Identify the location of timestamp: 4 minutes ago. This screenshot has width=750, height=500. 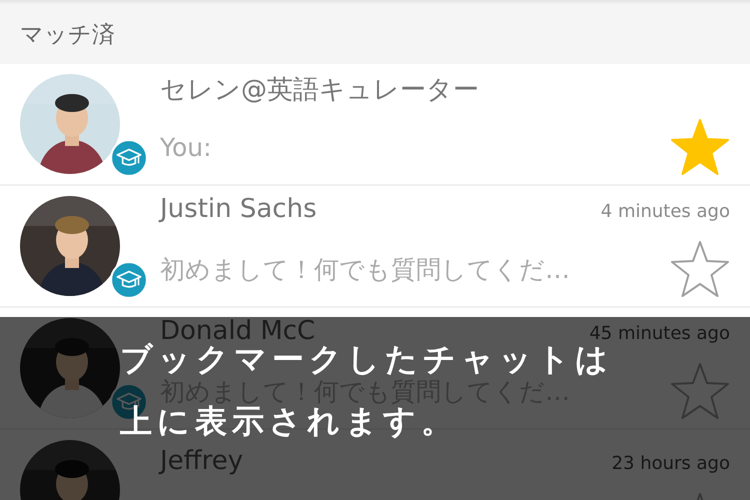
(665, 211).